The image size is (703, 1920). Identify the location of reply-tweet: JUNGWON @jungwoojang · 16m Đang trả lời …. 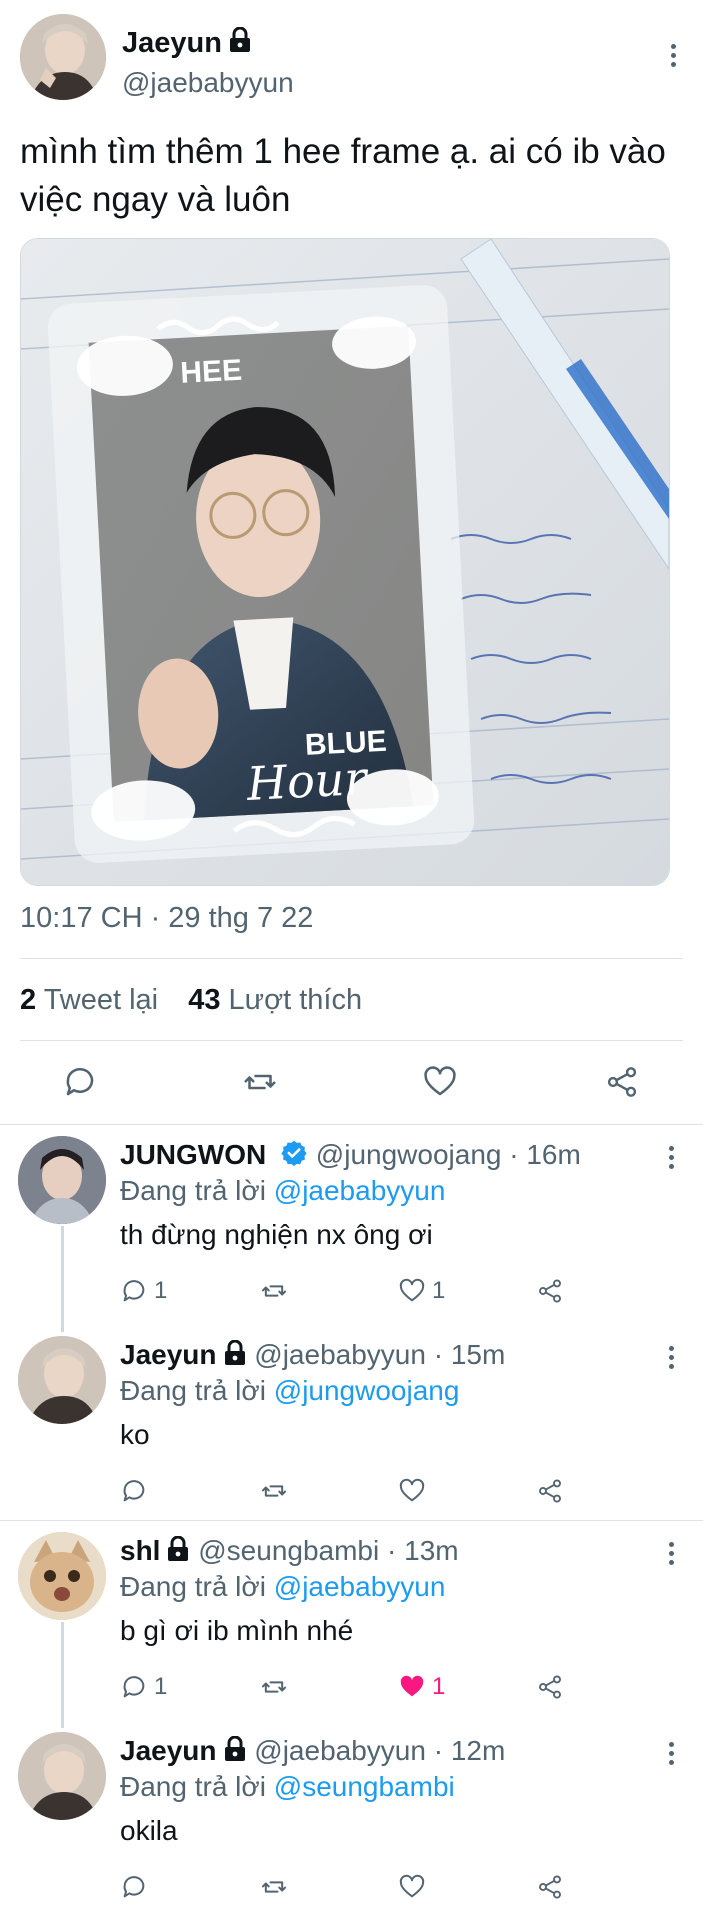
(351, 1228).